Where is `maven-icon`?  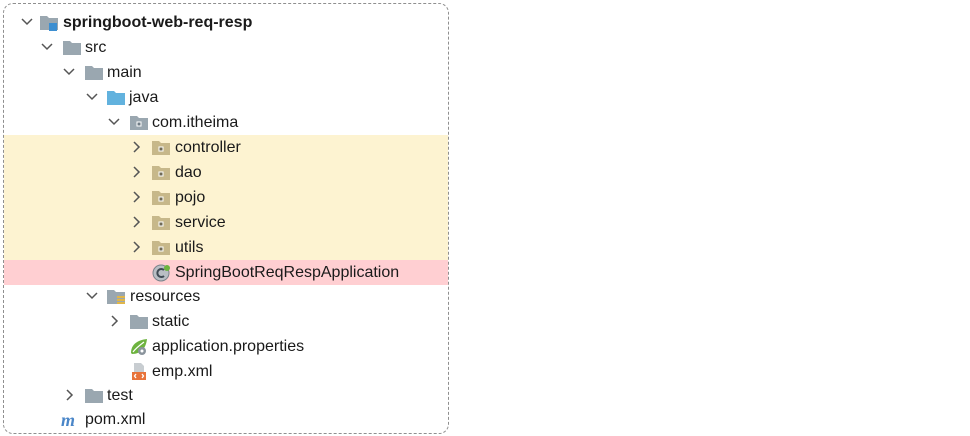 maven-icon is located at coordinates (71, 420).